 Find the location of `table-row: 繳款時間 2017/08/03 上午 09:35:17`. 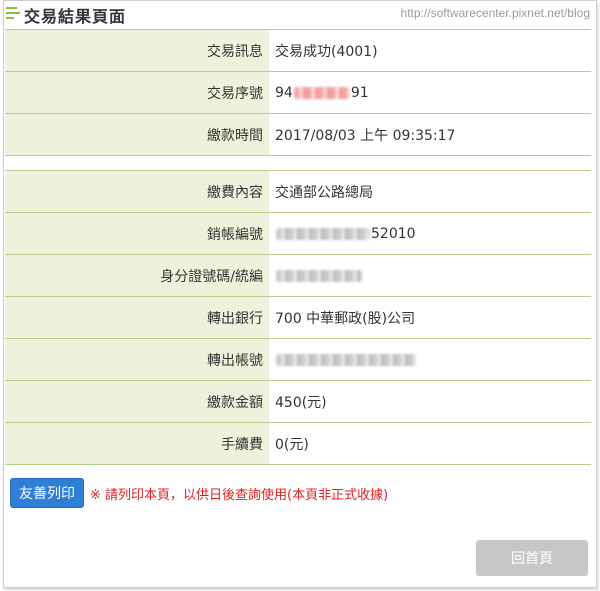

table-row: 繳款時間 2017/08/03 上午 09:35:17 is located at coordinates (298, 134).